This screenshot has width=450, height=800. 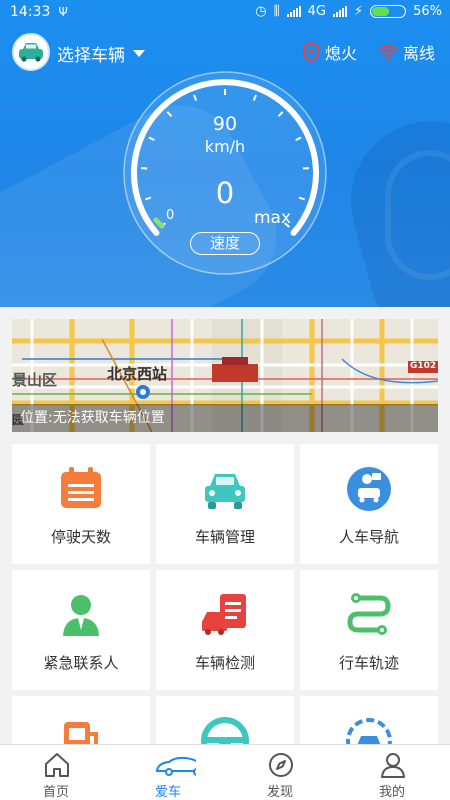 I want to click on nav-my-car: 爱车, so click(x=168, y=772).